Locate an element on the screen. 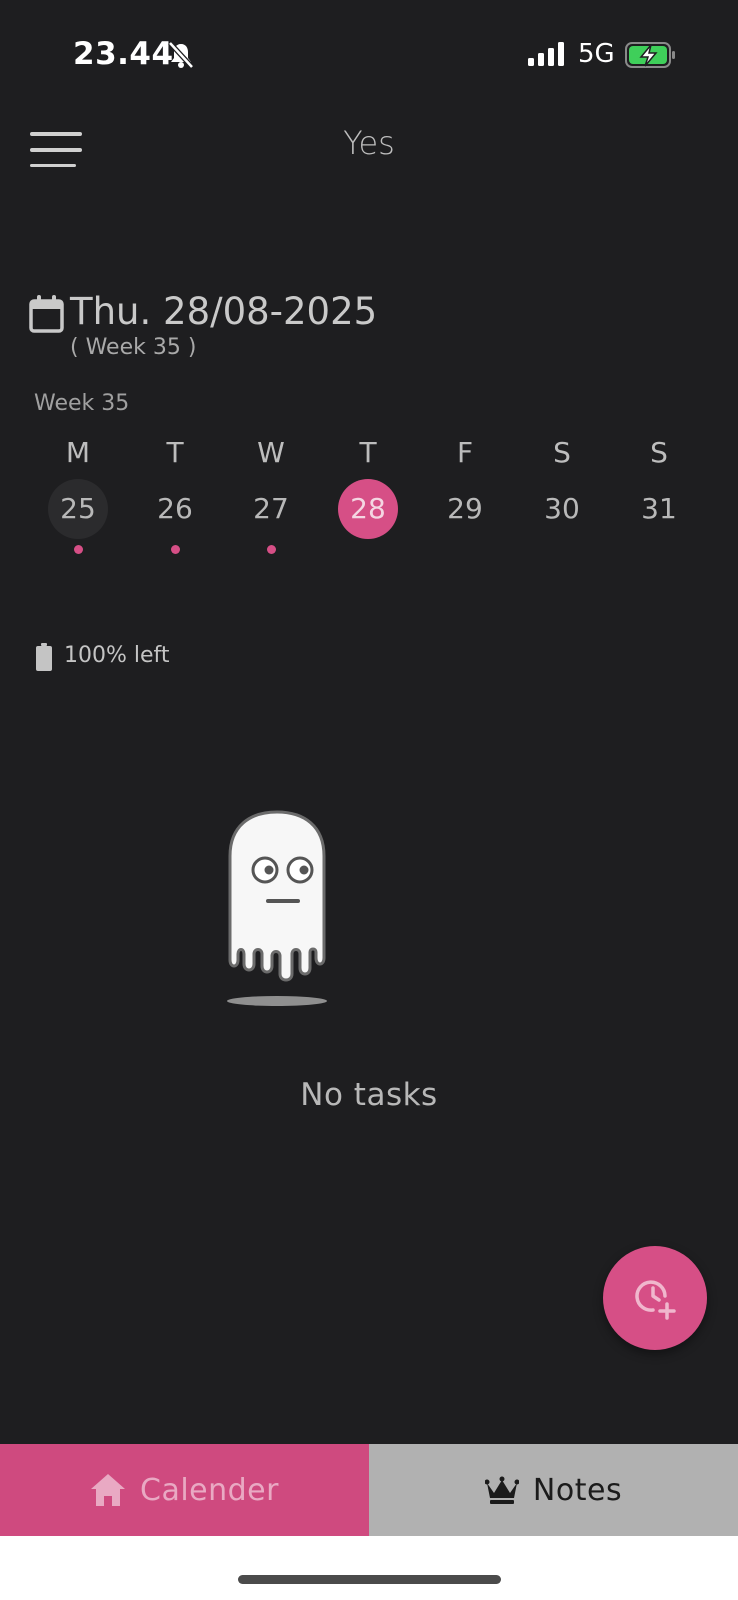 The width and height of the screenshot is (738, 1600). day-letter: M is located at coordinates (78, 452).